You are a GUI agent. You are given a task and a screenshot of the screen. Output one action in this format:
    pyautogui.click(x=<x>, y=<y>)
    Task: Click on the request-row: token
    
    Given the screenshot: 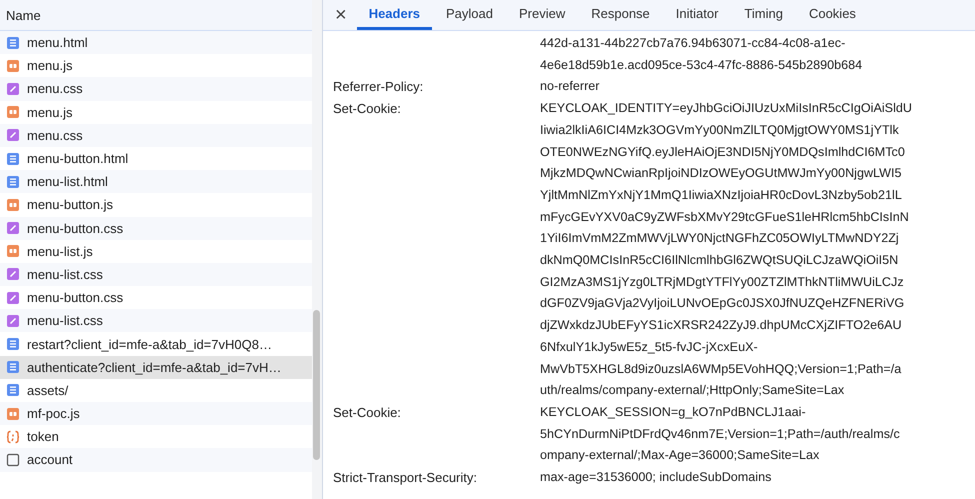 What is the action you would take?
    pyautogui.click(x=156, y=436)
    